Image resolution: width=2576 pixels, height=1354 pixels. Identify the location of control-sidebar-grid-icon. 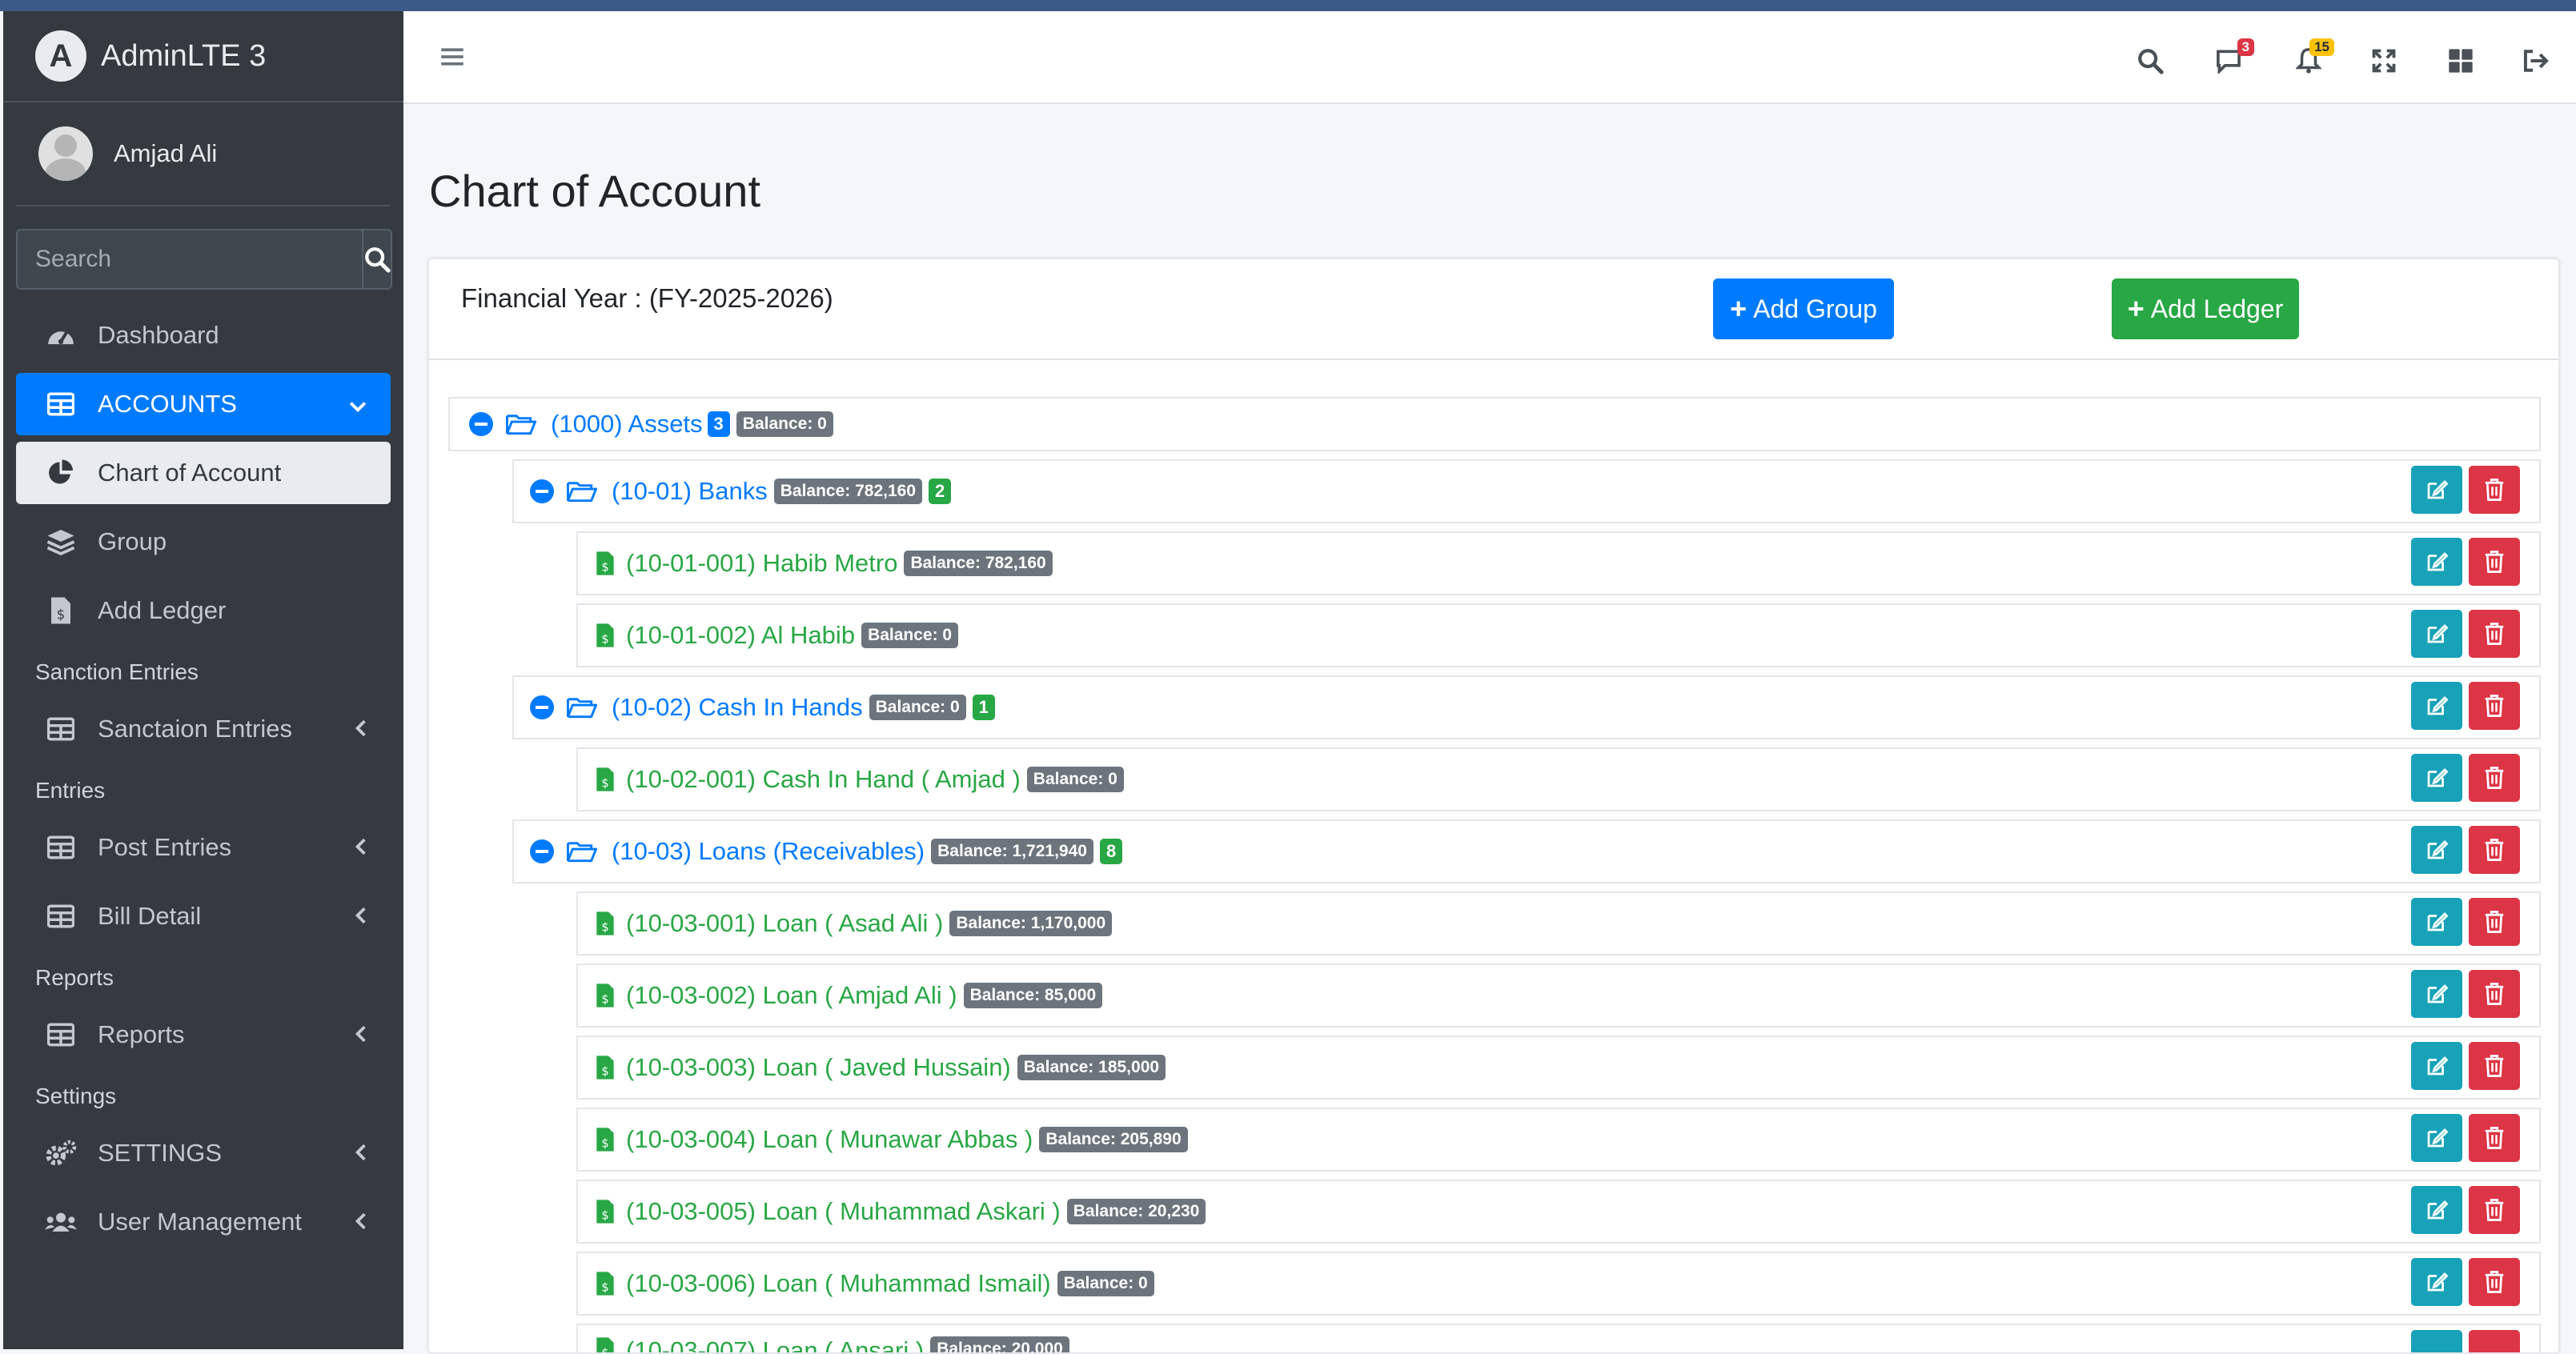
(2461, 61).